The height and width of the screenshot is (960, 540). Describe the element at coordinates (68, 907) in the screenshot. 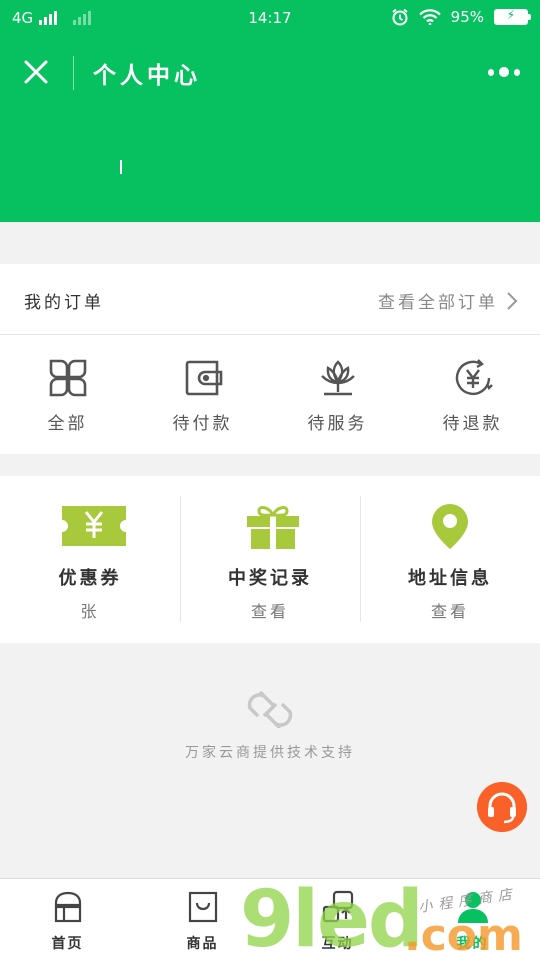

I see `home-icon` at that location.